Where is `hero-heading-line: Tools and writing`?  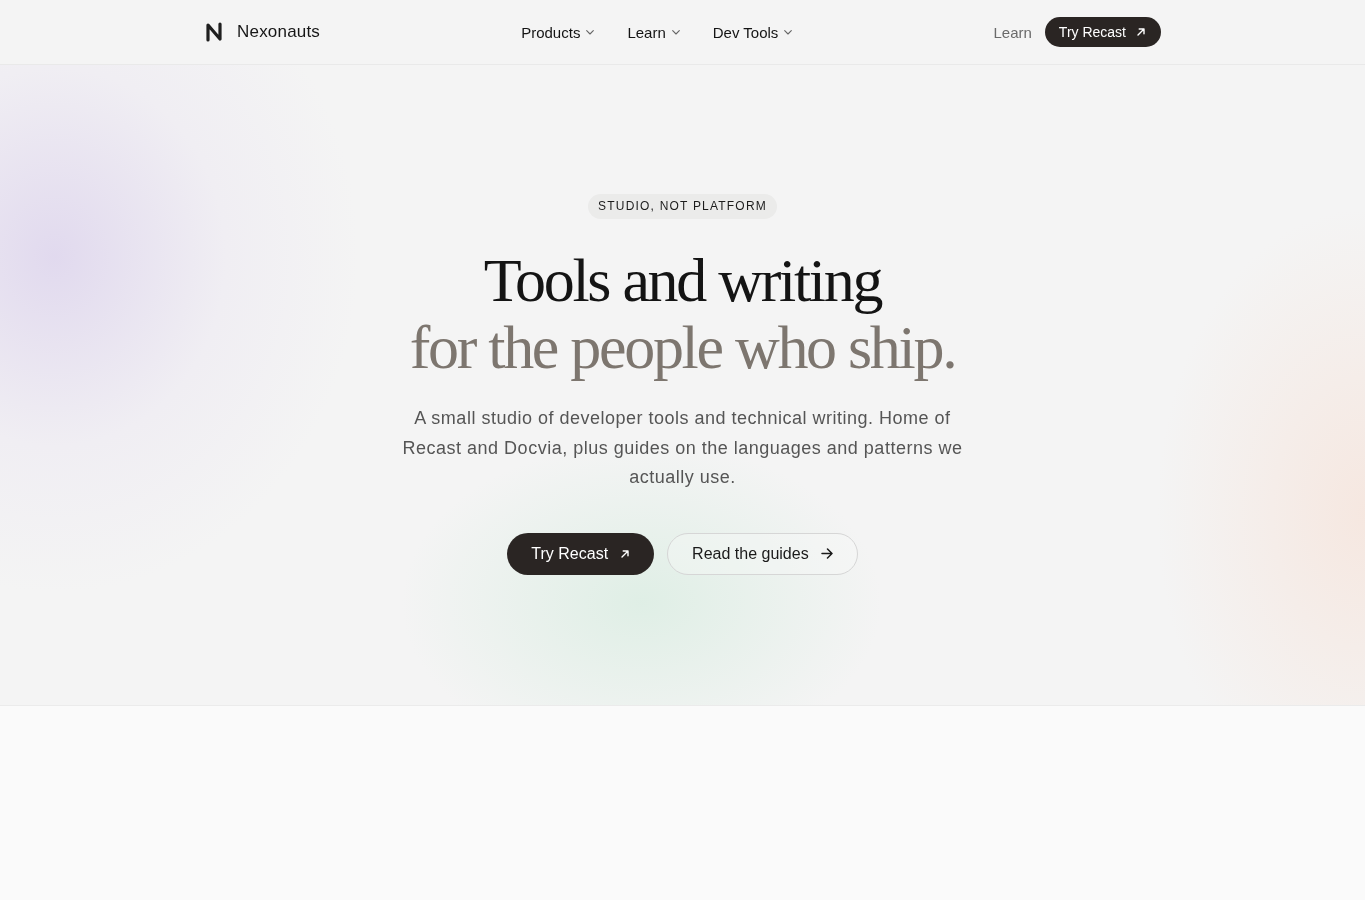 hero-heading-line: Tools and writing is located at coordinates (682, 280).